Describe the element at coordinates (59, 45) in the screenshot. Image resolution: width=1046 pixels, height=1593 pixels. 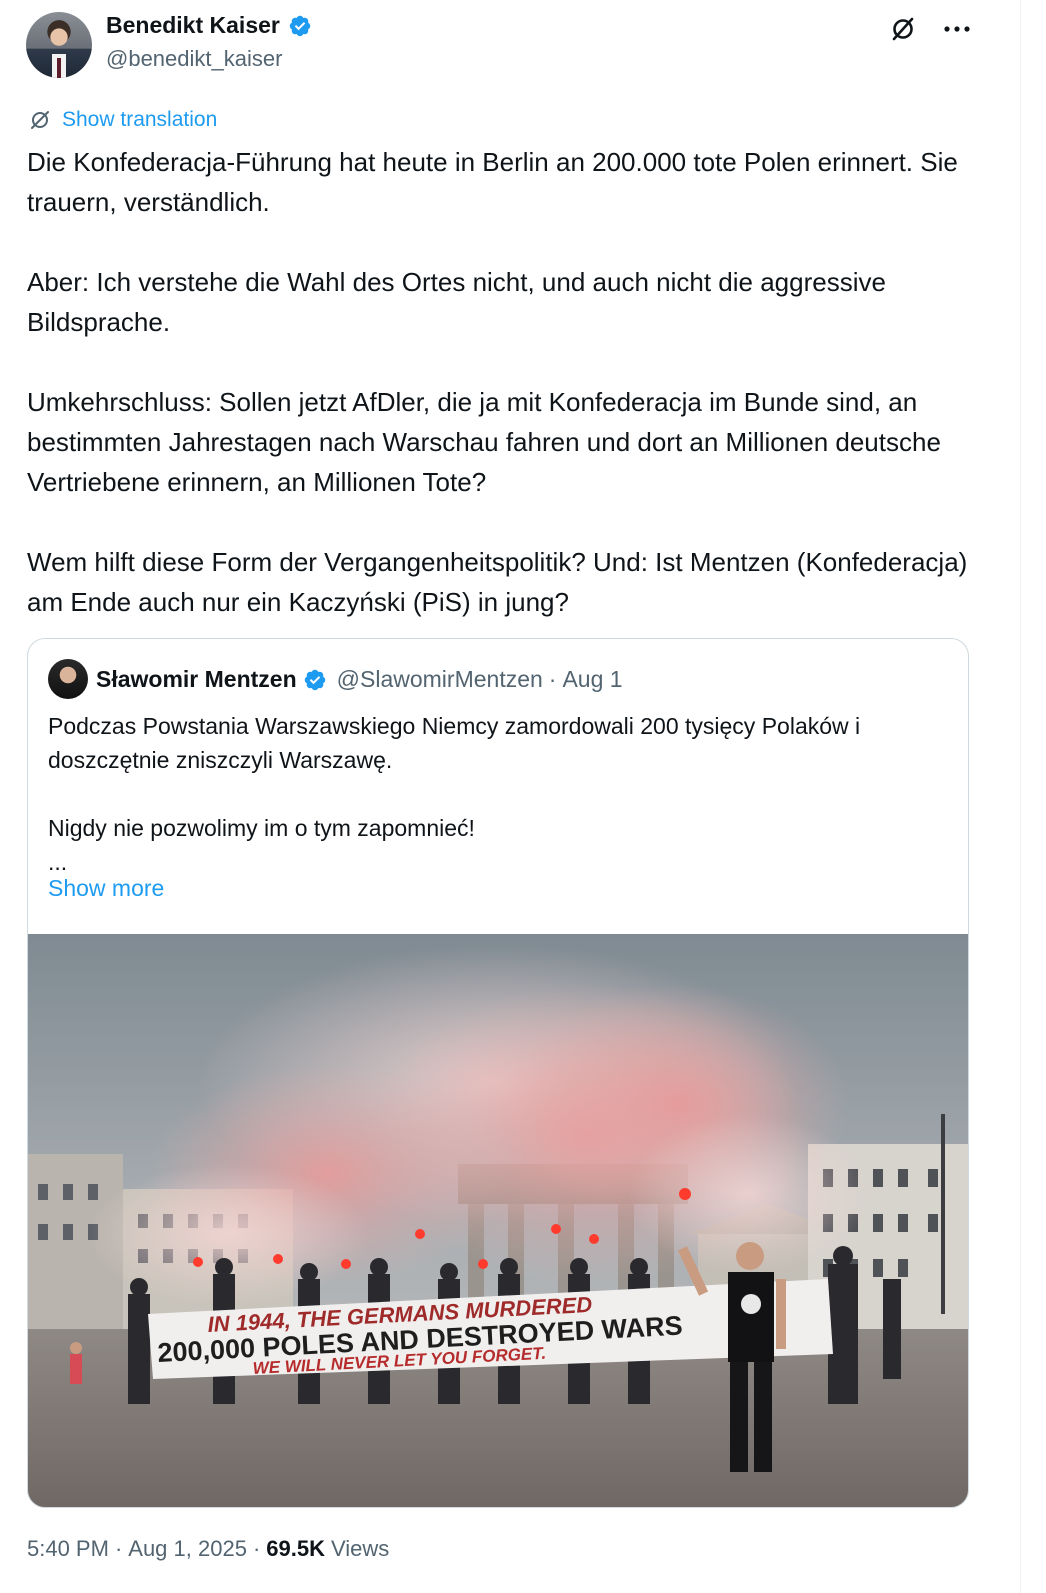
I see `author-avatar` at that location.